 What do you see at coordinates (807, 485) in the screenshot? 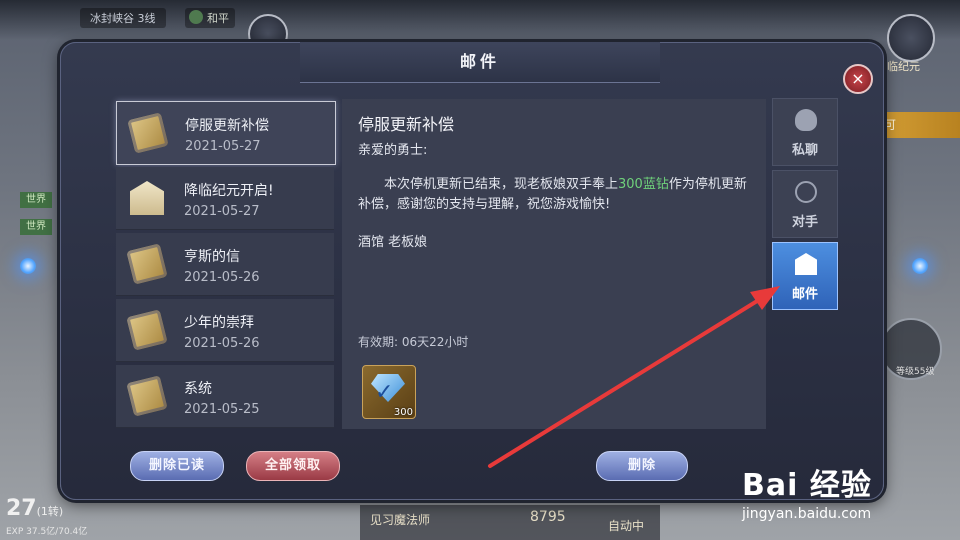
I see `watermark-logo: Bai 经验` at bounding box center [807, 485].